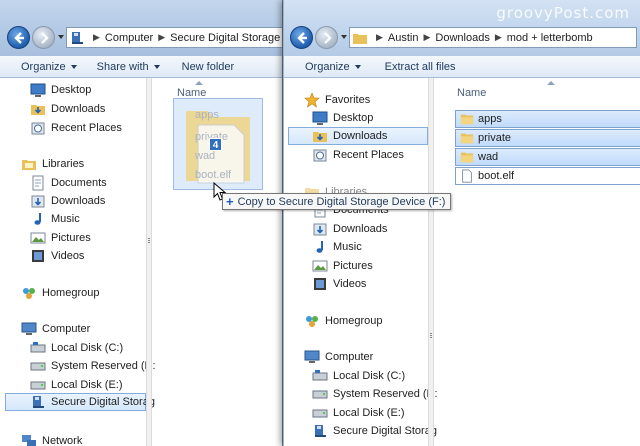 The height and width of the screenshot is (446, 640). Describe the element at coordinates (205, 67) in the screenshot. I see `new-folder-button: New folder` at that location.